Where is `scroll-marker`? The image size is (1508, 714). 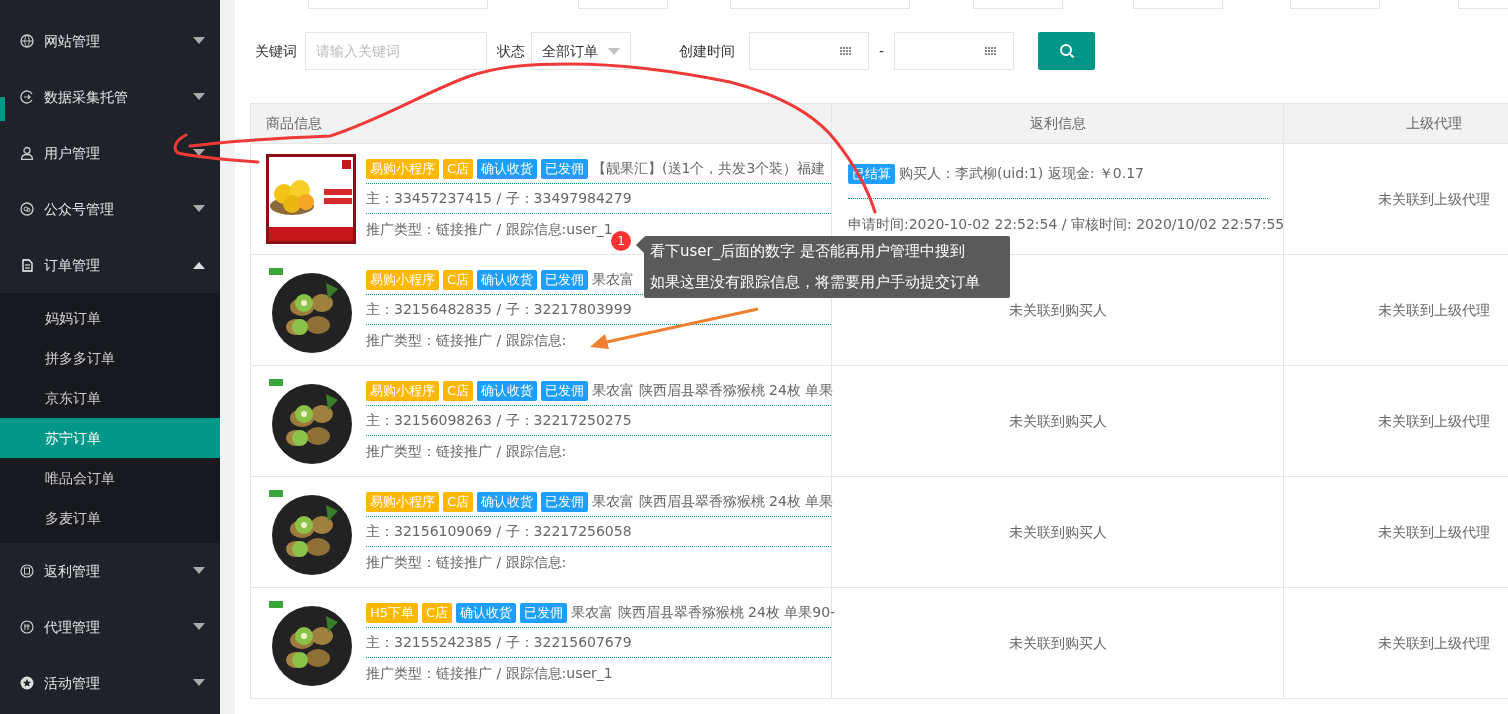
scroll-marker is located at coordinates (2, 109).